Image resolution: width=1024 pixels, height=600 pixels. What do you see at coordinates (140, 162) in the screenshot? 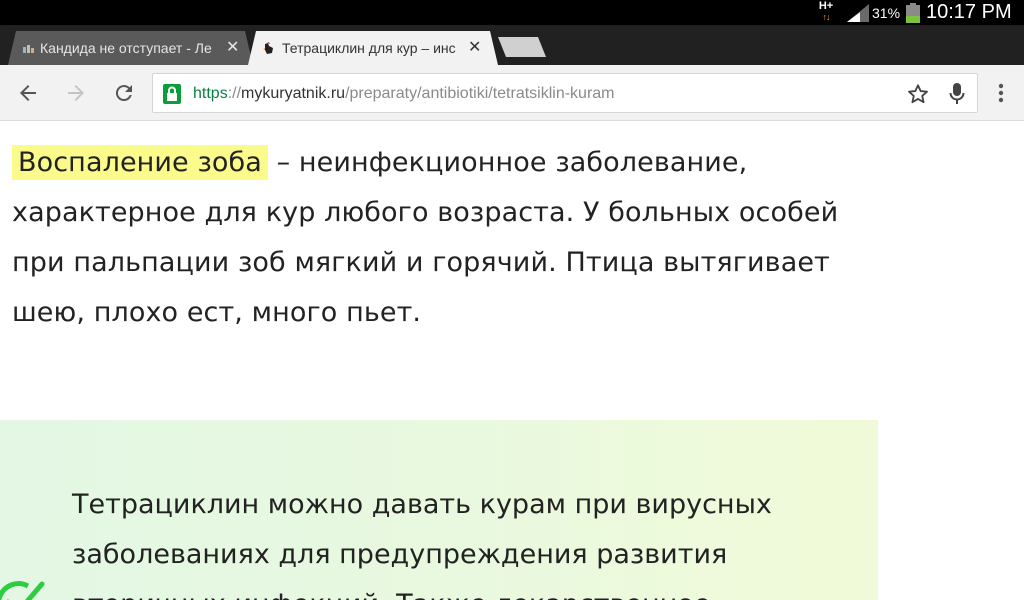
I see `highlighted-term: Воспаление зоба` at bounding box center [140, 162].